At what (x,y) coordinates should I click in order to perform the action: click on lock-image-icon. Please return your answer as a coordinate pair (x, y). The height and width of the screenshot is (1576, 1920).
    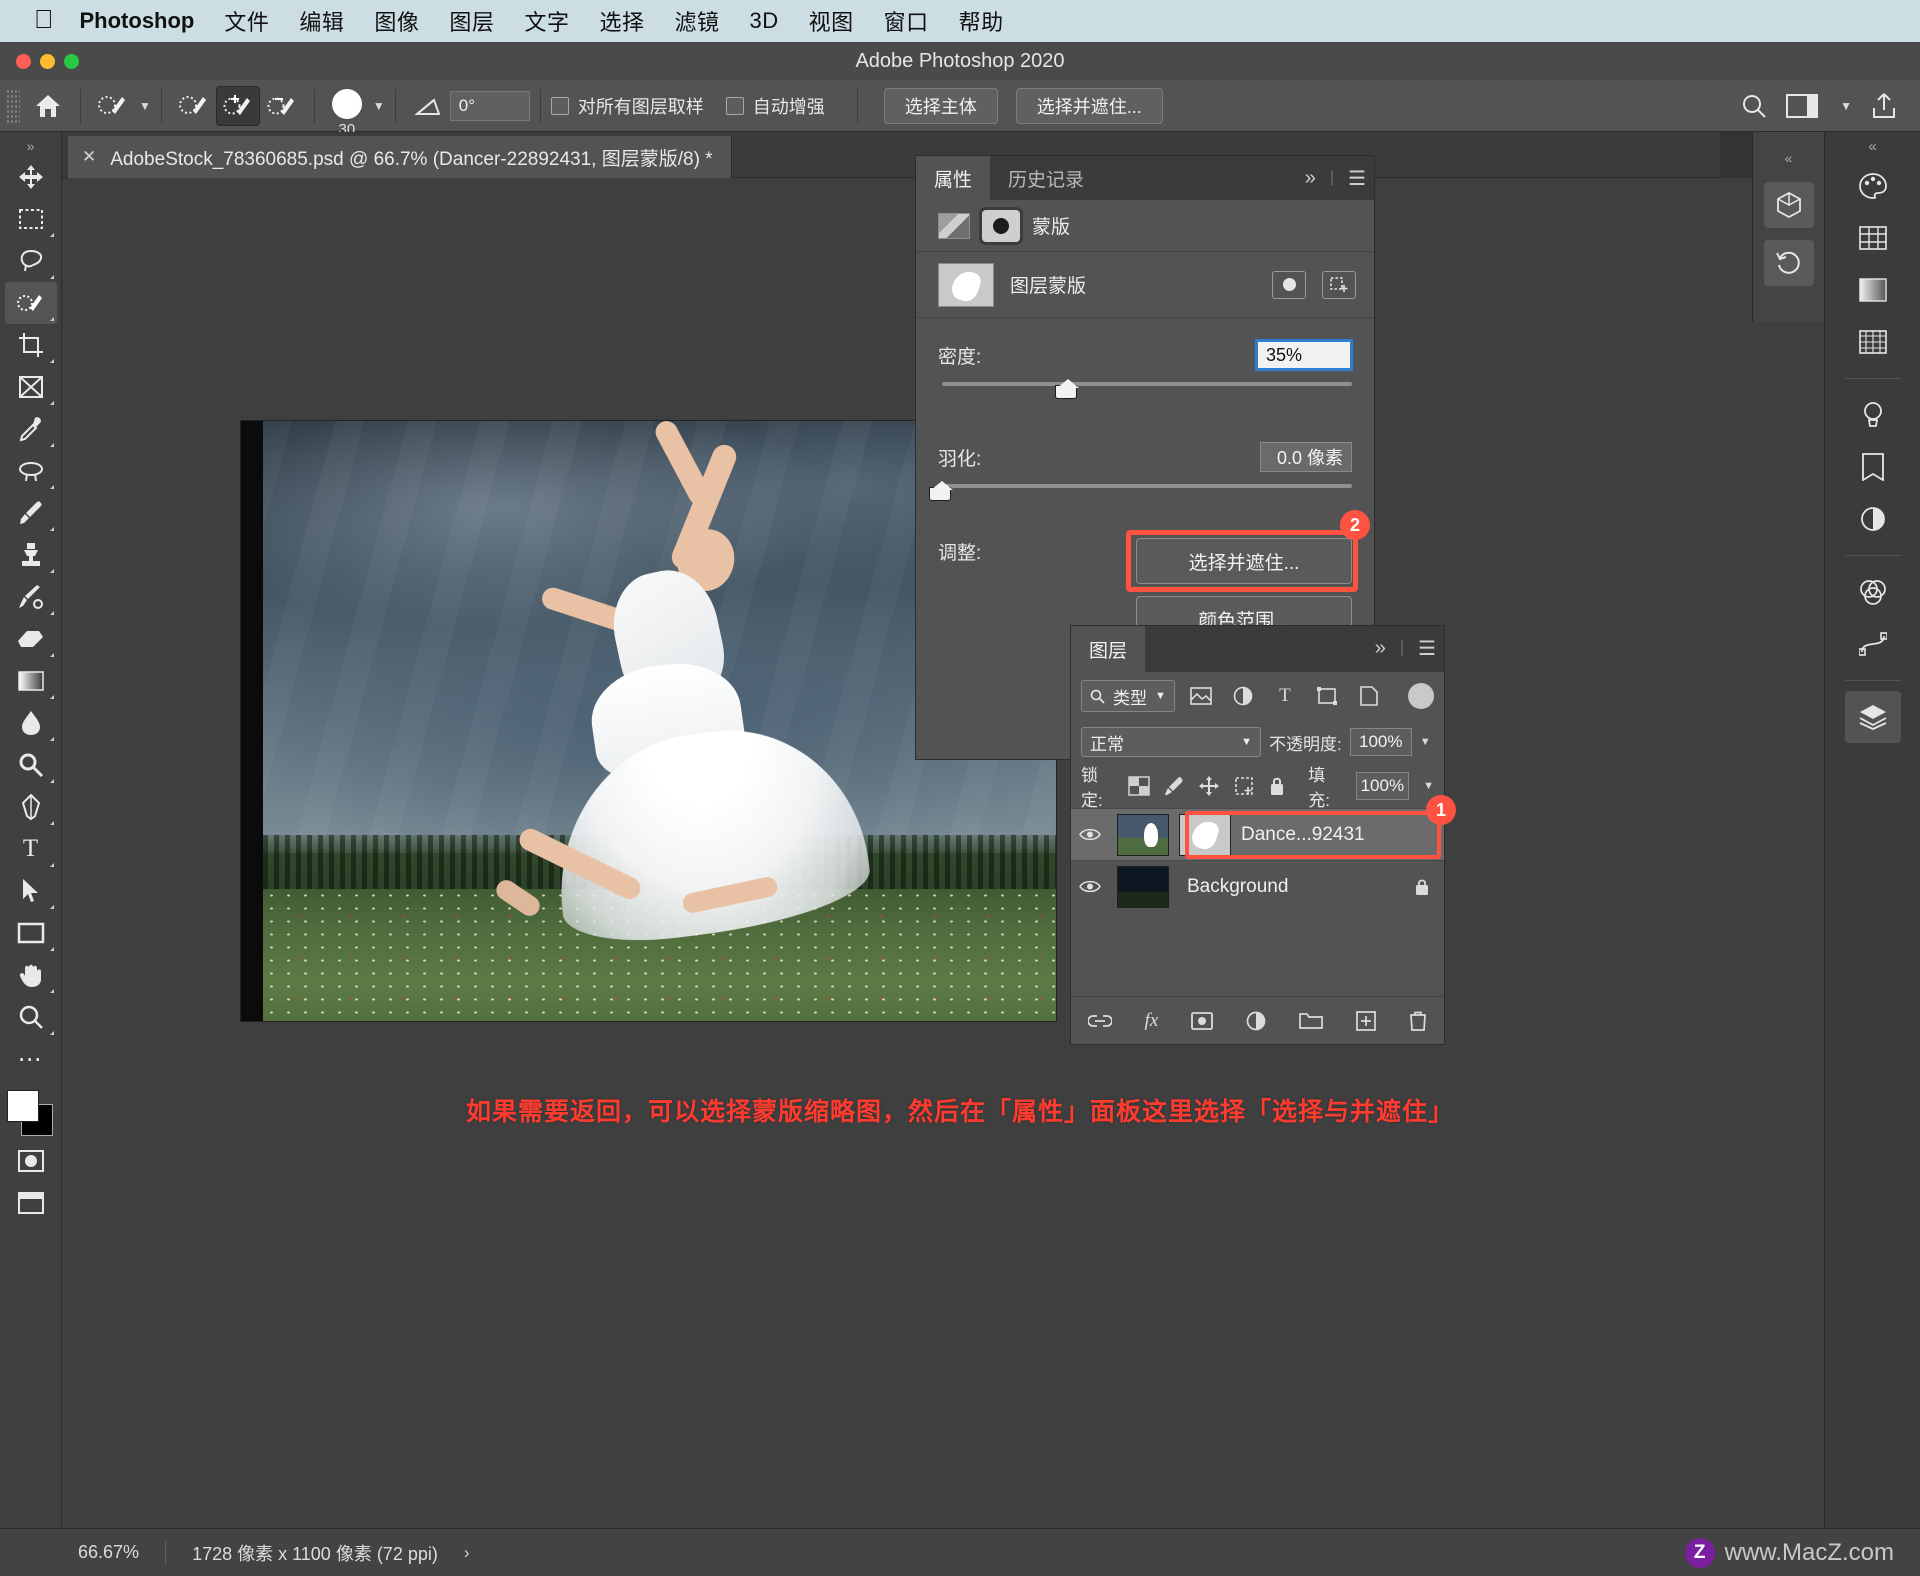
    Looking at the image, I should click on (1174, 786).